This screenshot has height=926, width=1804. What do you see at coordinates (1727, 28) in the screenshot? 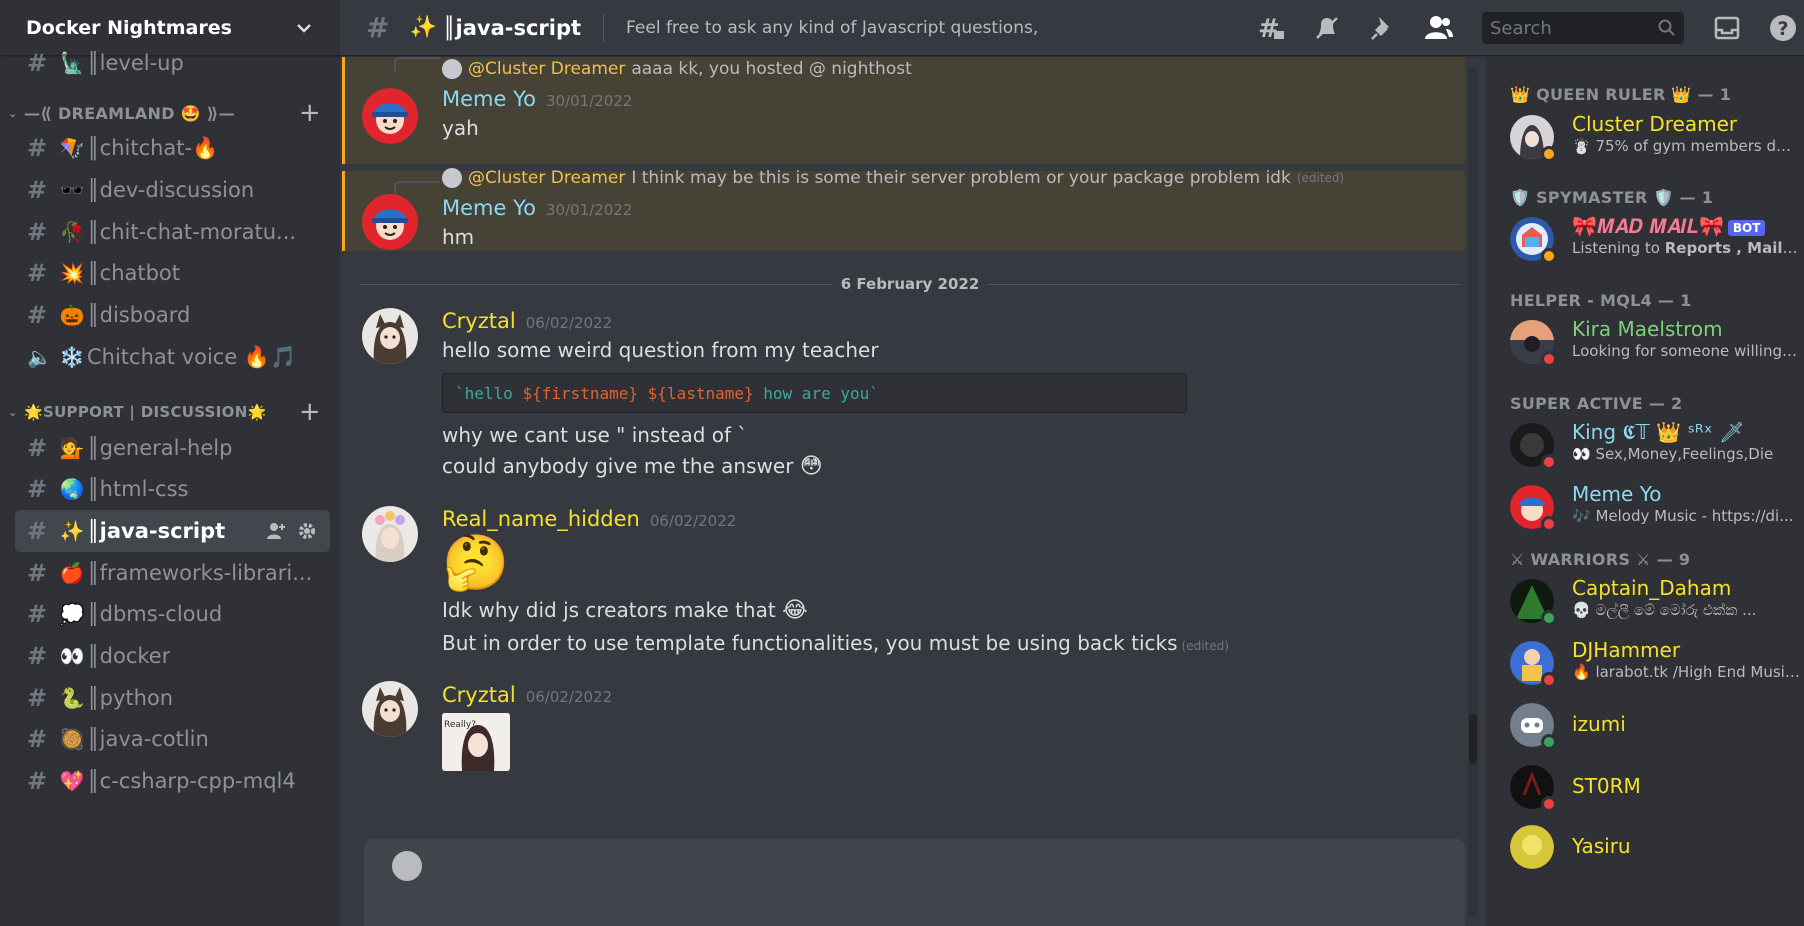
I see `inbox-icon` at bounding box center [1727, 28].